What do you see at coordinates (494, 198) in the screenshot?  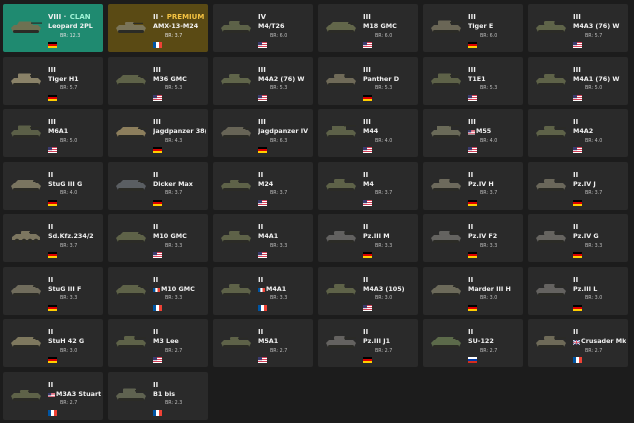 I see `battle-rating-row: BR: 3.7` at bounding box center [494, 198].